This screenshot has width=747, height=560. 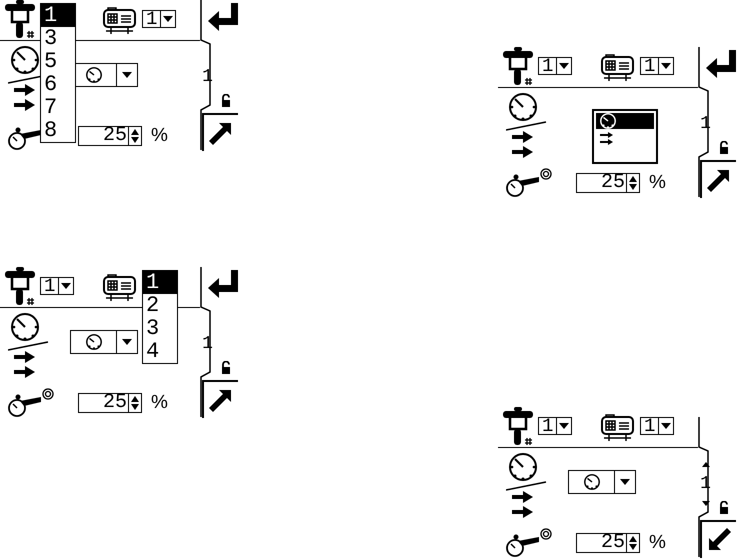 I want to click on mode-option, so click(x=625, y=121).